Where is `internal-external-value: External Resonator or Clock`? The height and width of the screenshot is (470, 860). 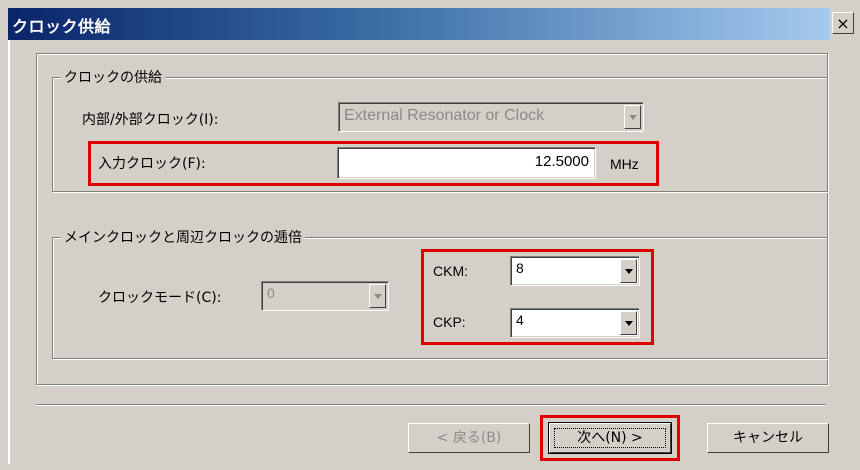
internal-external-value: External Resonator or Clock is located at coordinates (444, 115).